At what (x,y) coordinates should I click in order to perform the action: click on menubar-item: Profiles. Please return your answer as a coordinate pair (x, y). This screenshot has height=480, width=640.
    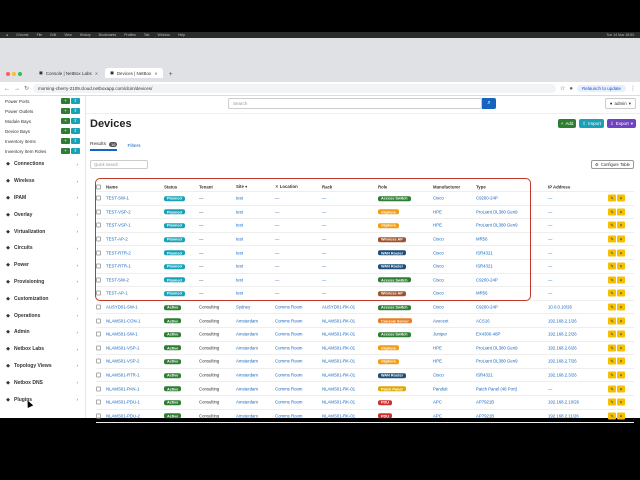
    Looking at the image, I should click on (130, 35).